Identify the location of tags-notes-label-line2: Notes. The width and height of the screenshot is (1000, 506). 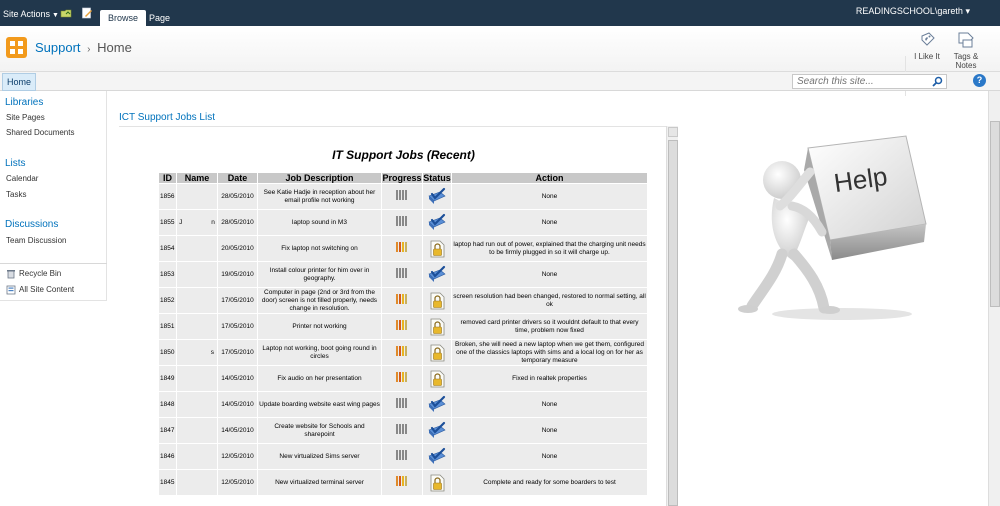
(966, 65).